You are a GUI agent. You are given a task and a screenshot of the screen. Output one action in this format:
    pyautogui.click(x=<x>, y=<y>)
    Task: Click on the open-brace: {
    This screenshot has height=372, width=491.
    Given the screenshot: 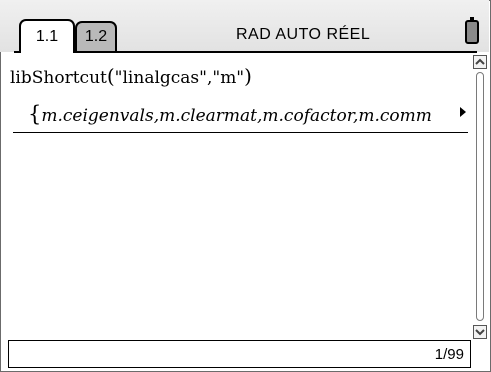 What is the action you would take?
    pyautogui.click(x=35, y=114)
    